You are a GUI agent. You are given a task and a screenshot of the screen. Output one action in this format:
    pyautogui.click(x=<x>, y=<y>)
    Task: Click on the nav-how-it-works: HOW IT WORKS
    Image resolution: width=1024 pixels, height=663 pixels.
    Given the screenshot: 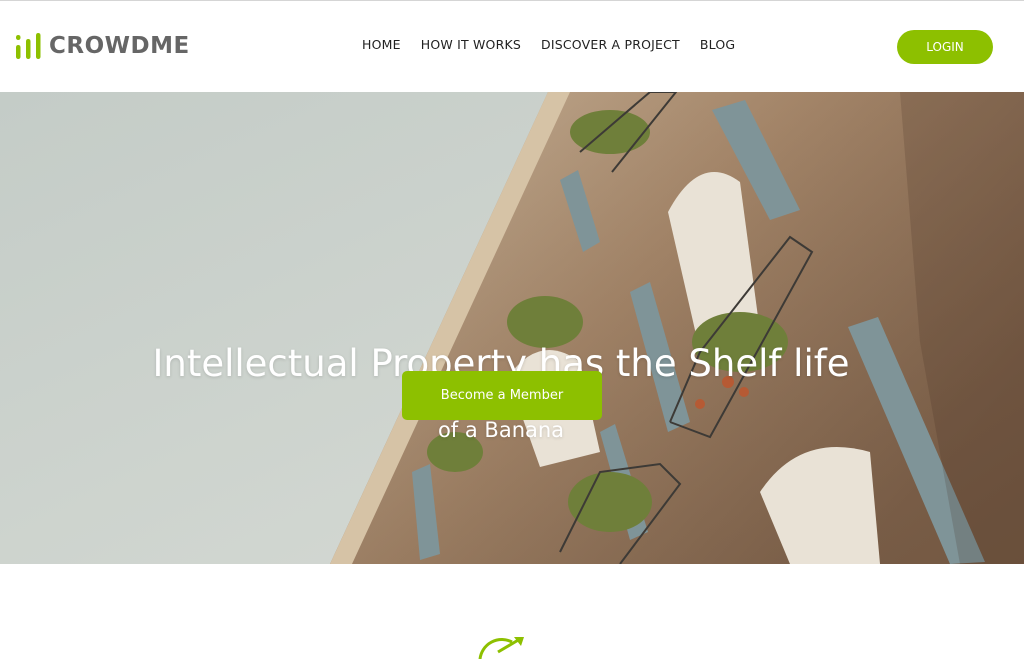 What is the action you would take?
    pyautogui.click(x=471, y=44)
    